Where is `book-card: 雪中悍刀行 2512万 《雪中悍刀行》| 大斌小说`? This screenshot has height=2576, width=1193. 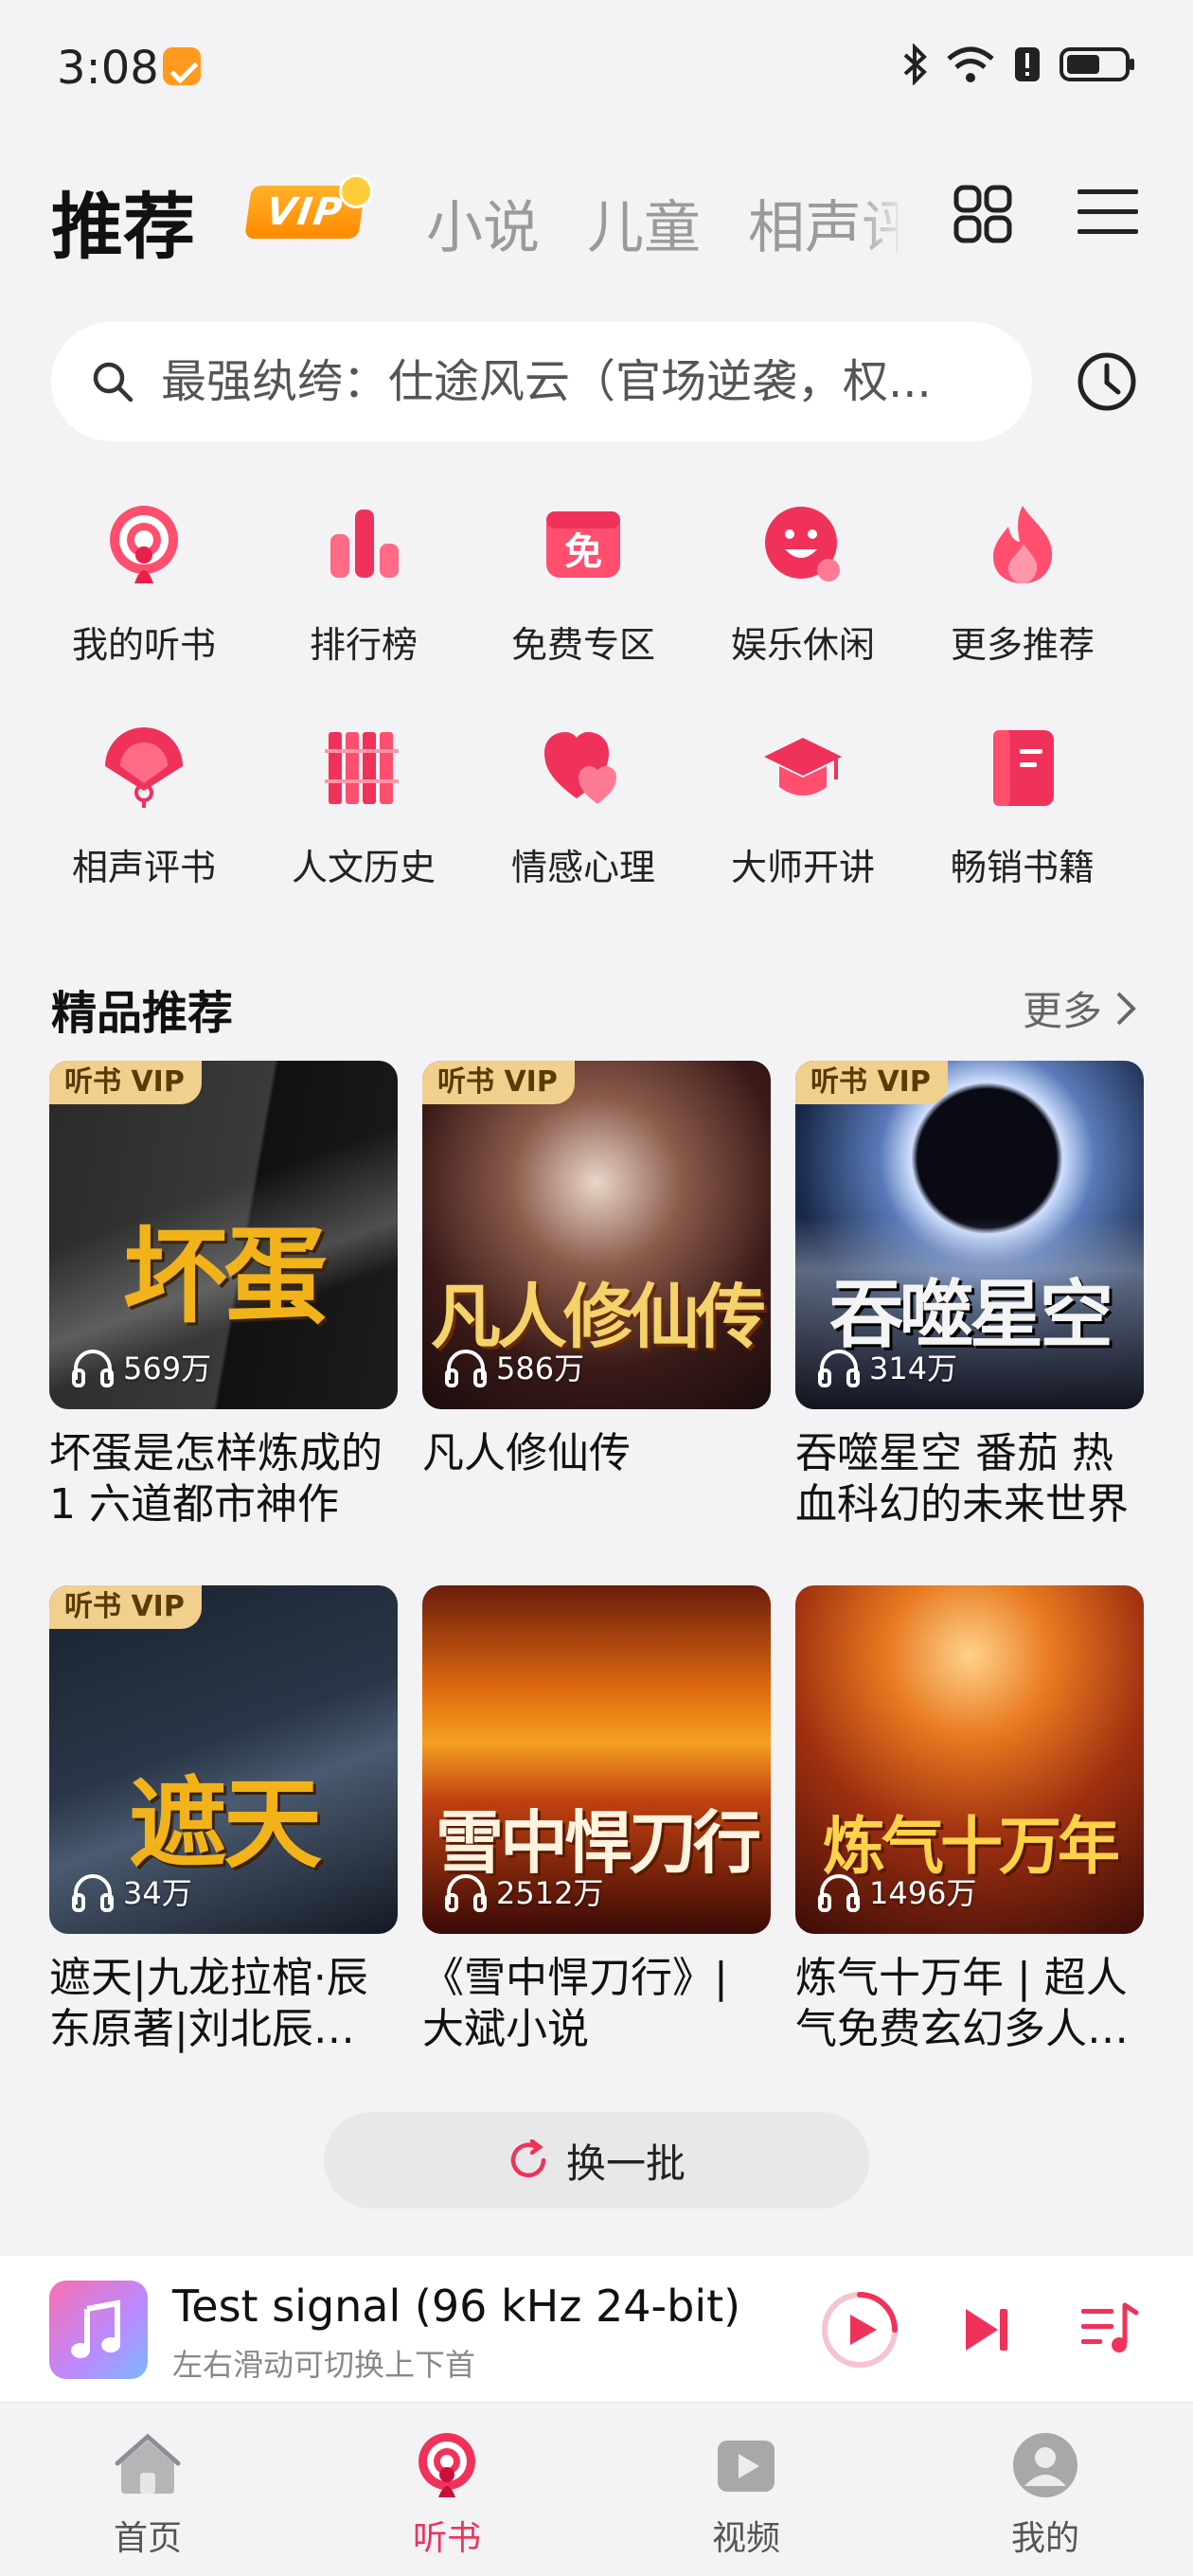
book-card: 雪中悍刀行 2512万 《雪中悍刀行》| 大斌小说 is located at coordinates (596, 1822).